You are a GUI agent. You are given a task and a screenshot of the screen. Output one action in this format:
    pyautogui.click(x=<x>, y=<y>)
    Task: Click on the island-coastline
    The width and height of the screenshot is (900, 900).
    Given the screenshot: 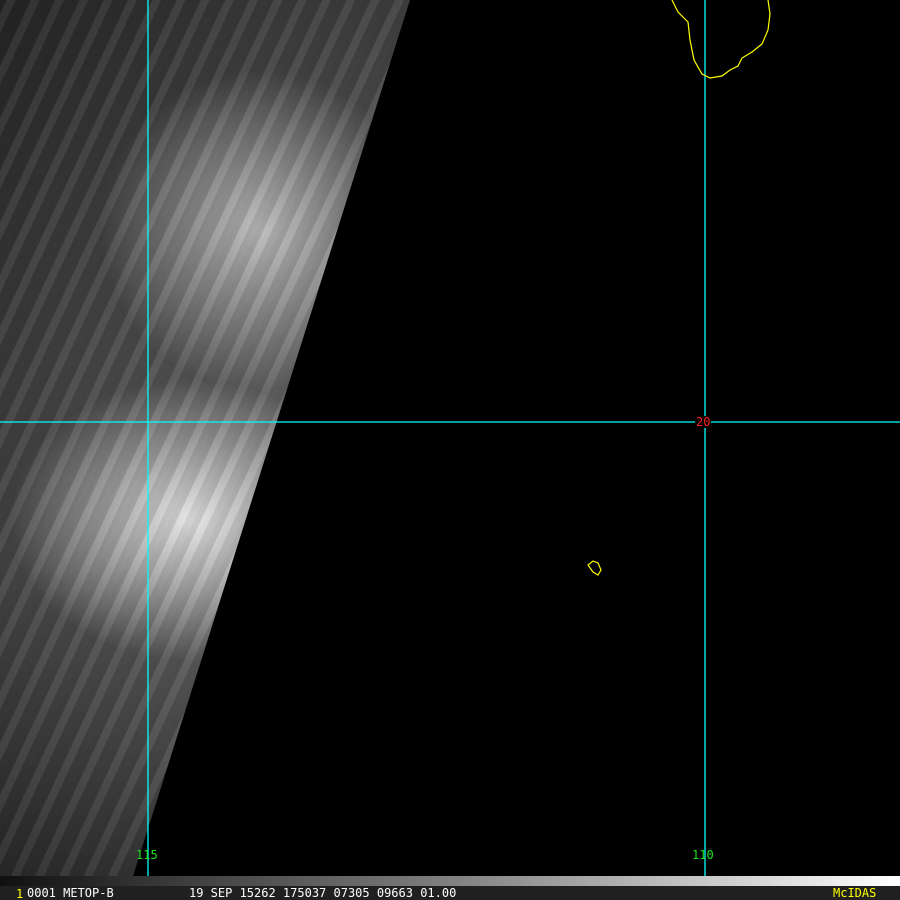 What is the action you would take?
    pyautogui.click(x=594, y=568)
    